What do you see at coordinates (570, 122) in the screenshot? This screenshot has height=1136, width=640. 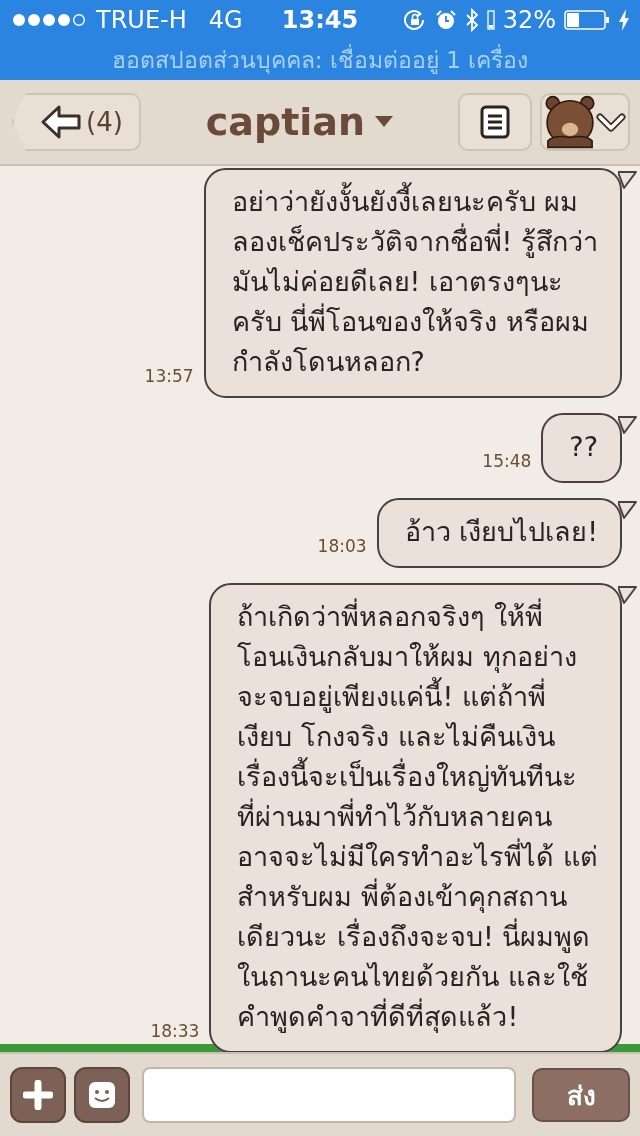 I see `bear-avatar-drawing` at bounding box center [570, 122].